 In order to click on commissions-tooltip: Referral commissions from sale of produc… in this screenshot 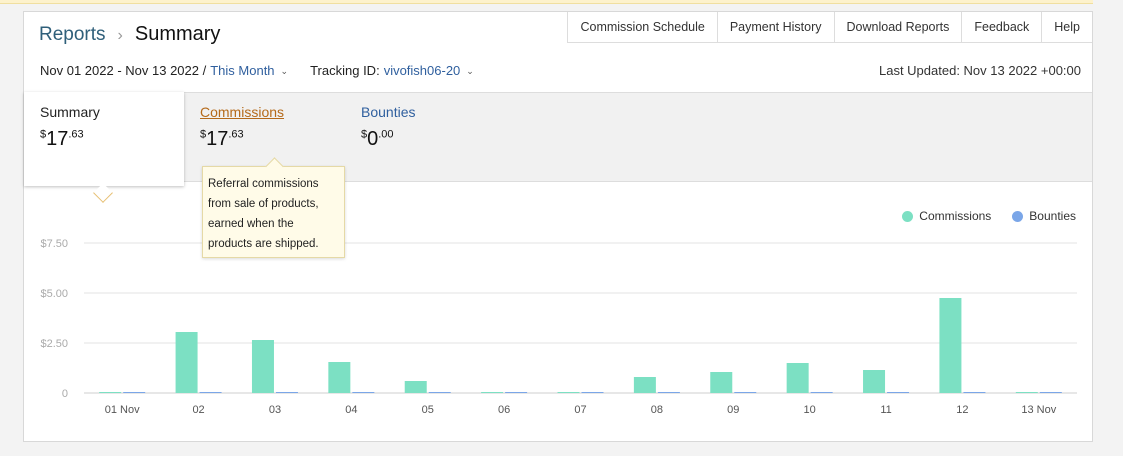, I will do `click(273, 212)`.